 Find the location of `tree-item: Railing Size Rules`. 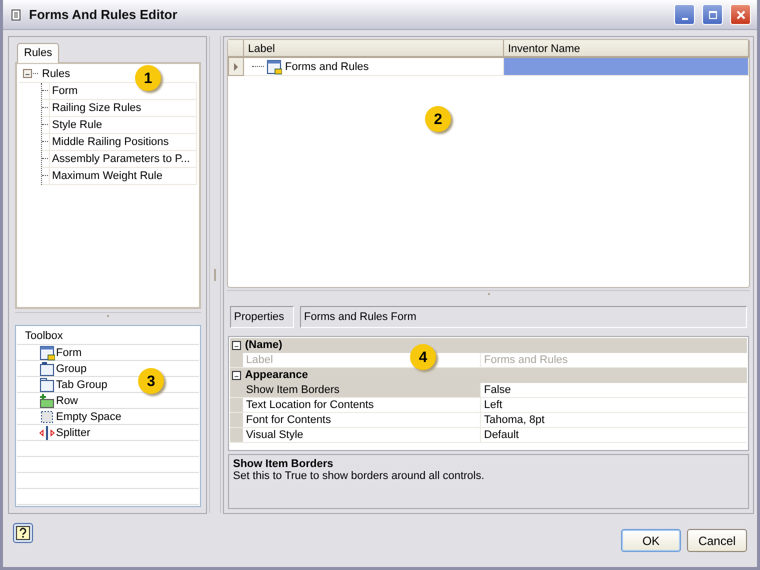

tree-item: Railing Size Rules is located at coordinates (122, 108).